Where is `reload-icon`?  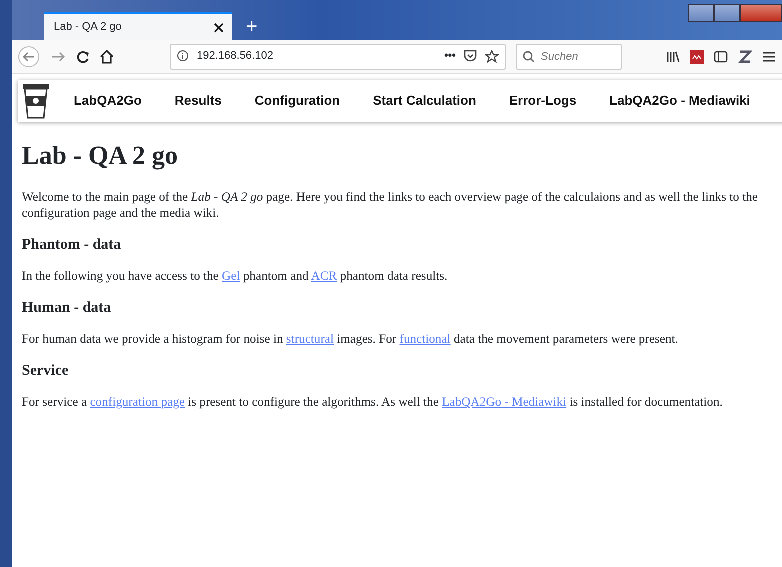
reload-icon is located at coordinates (83, 57).